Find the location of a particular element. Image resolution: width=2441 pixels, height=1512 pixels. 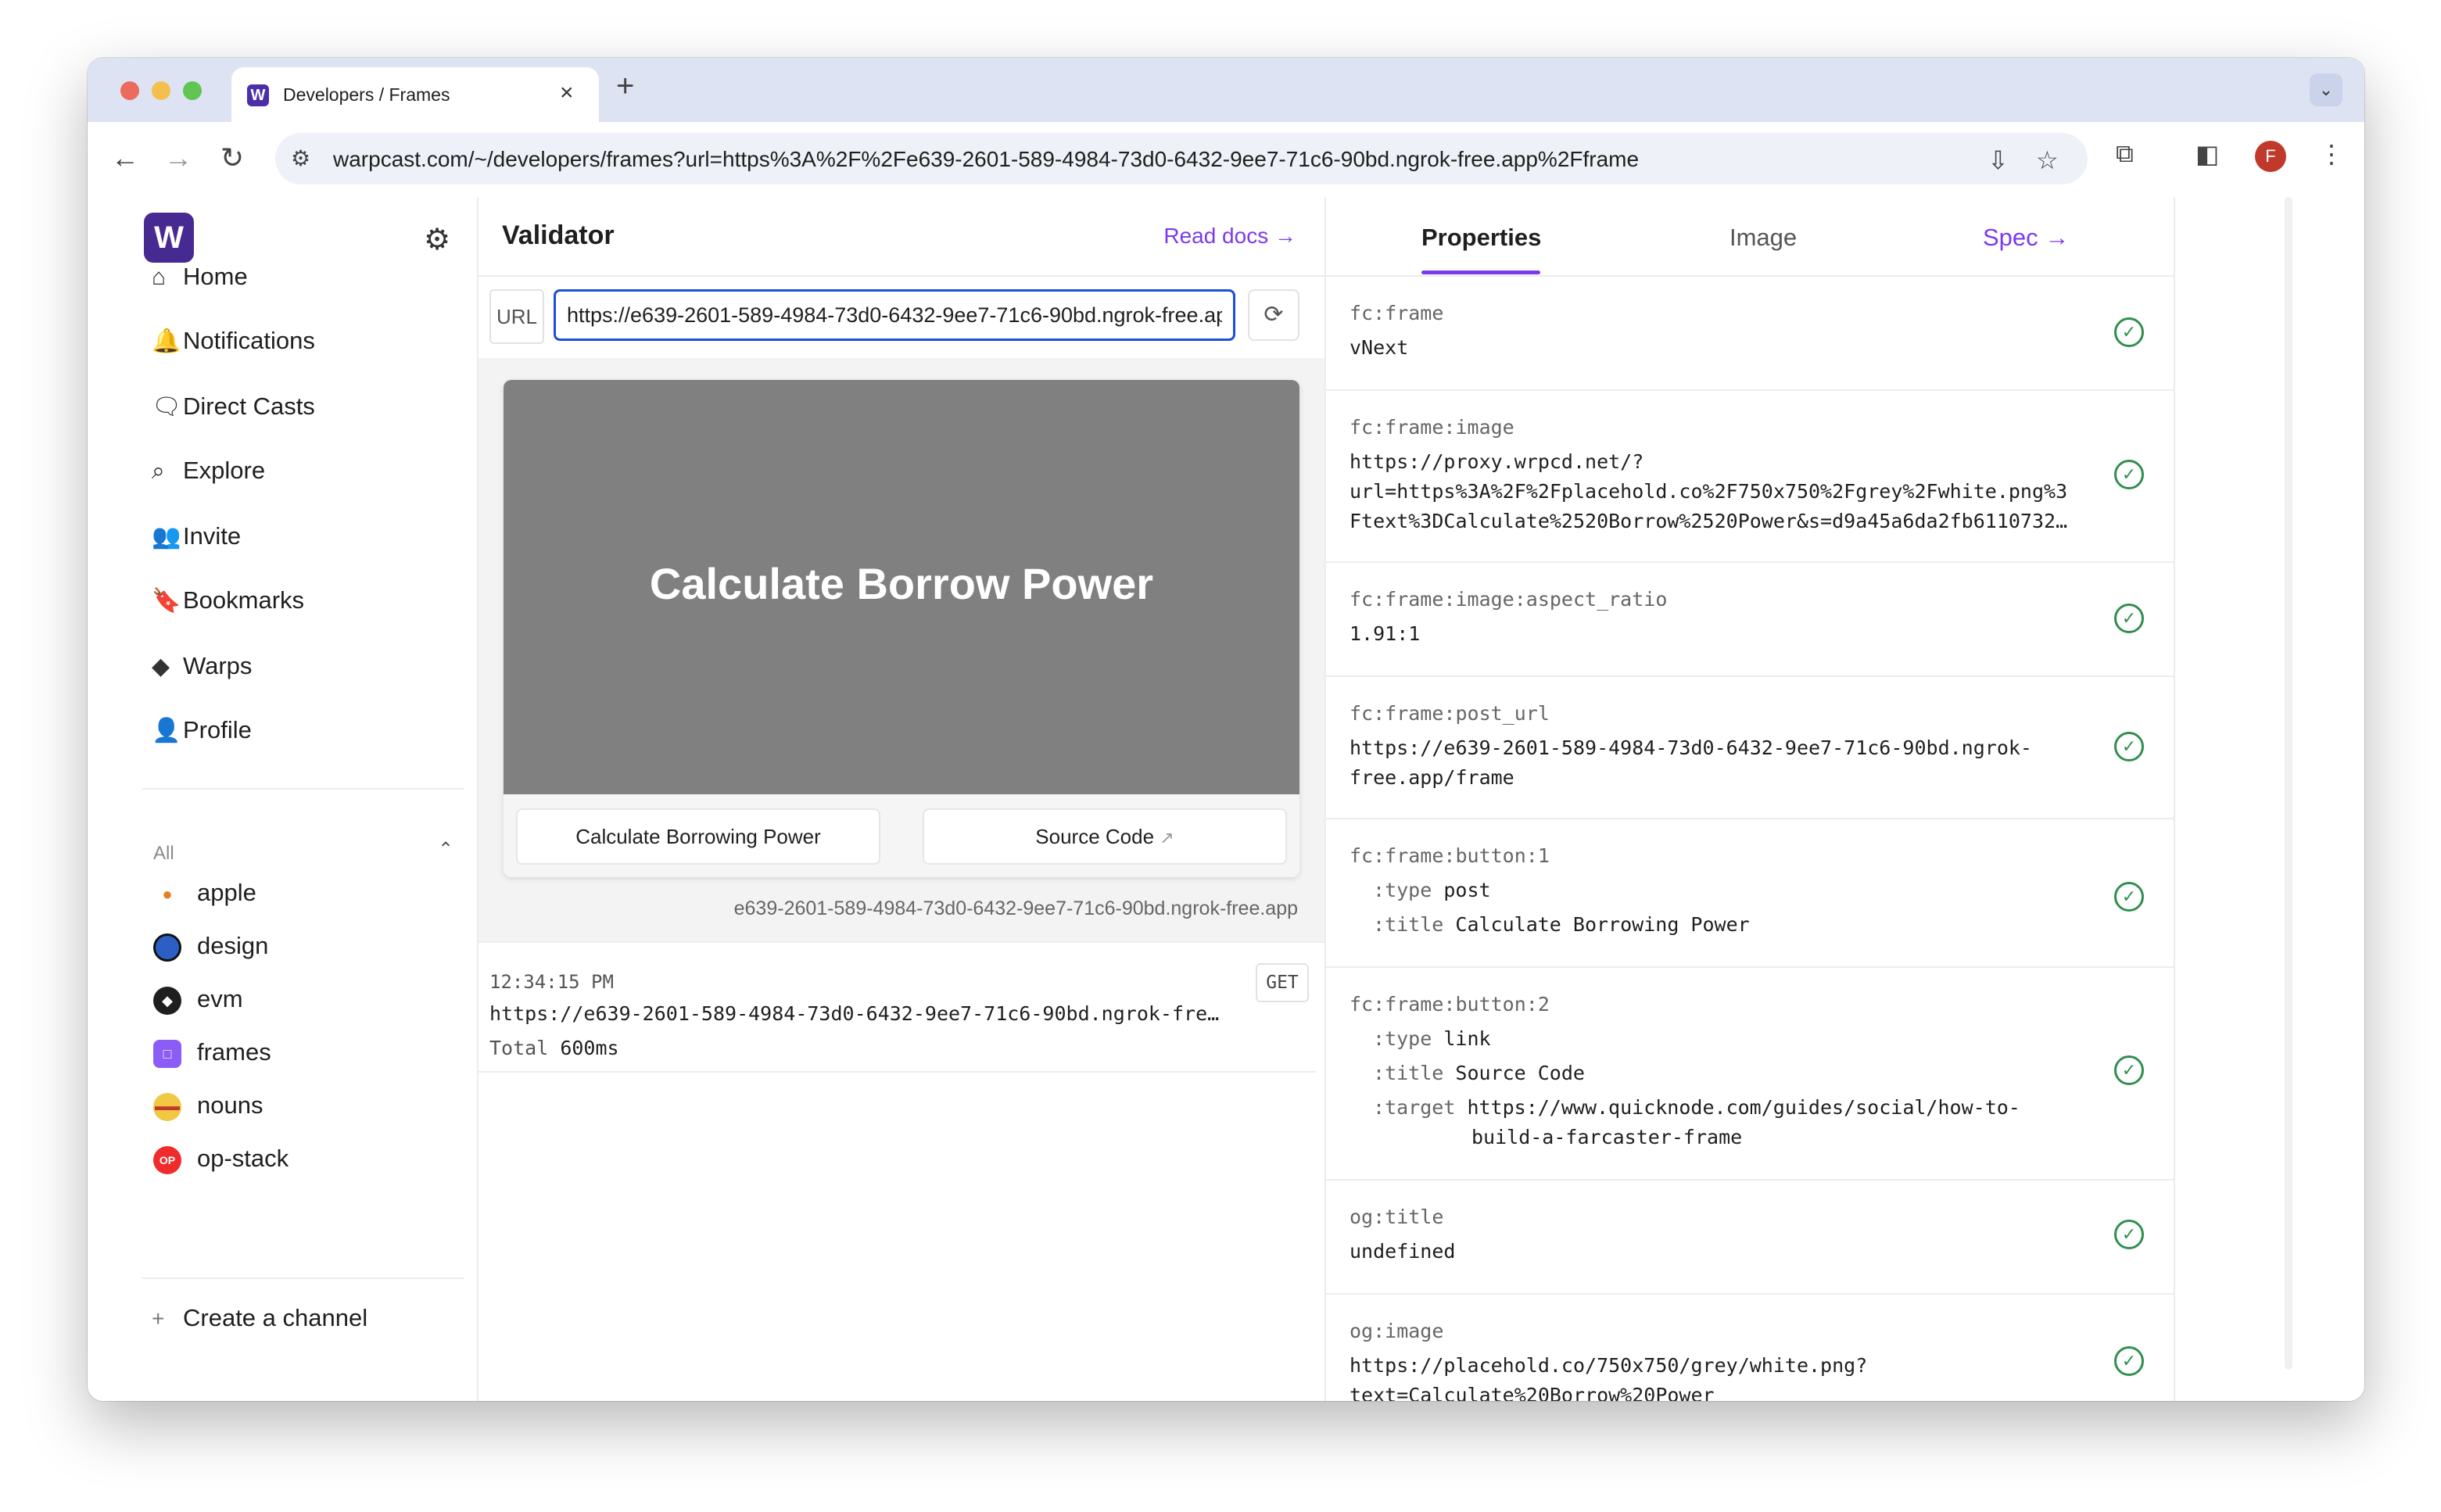

property-key: fc:frame is located at coordinates (1397, 313).